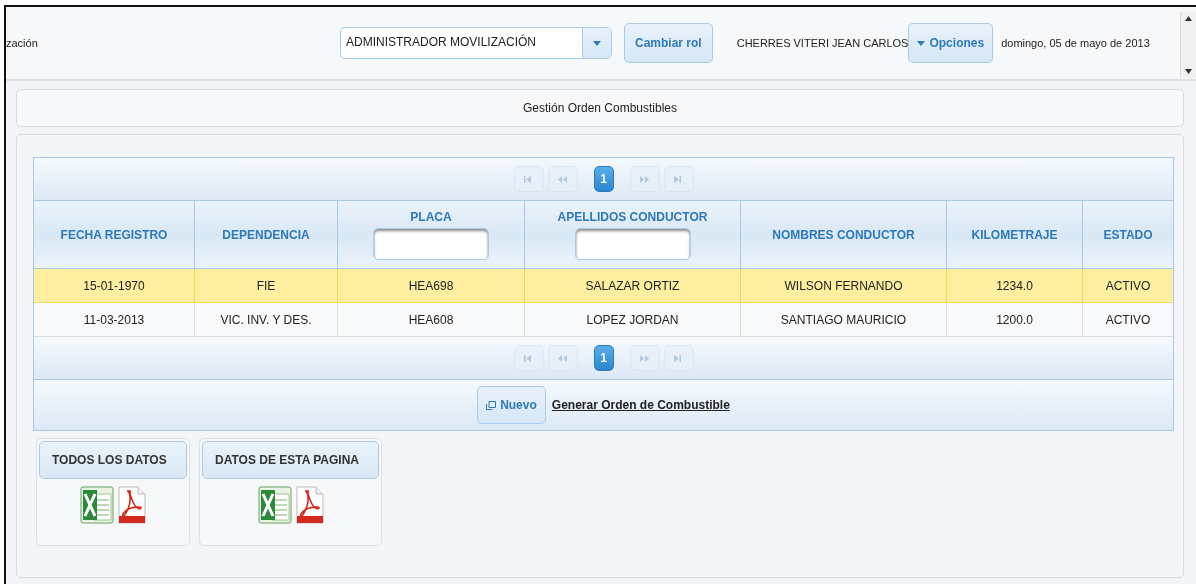 The image size is (1196, 586). What do you see at coordinates (290, 460) in the screenshot?
I see `export-header: DATOS DE ESTA PAGINA` at bounding box center [290, 460].